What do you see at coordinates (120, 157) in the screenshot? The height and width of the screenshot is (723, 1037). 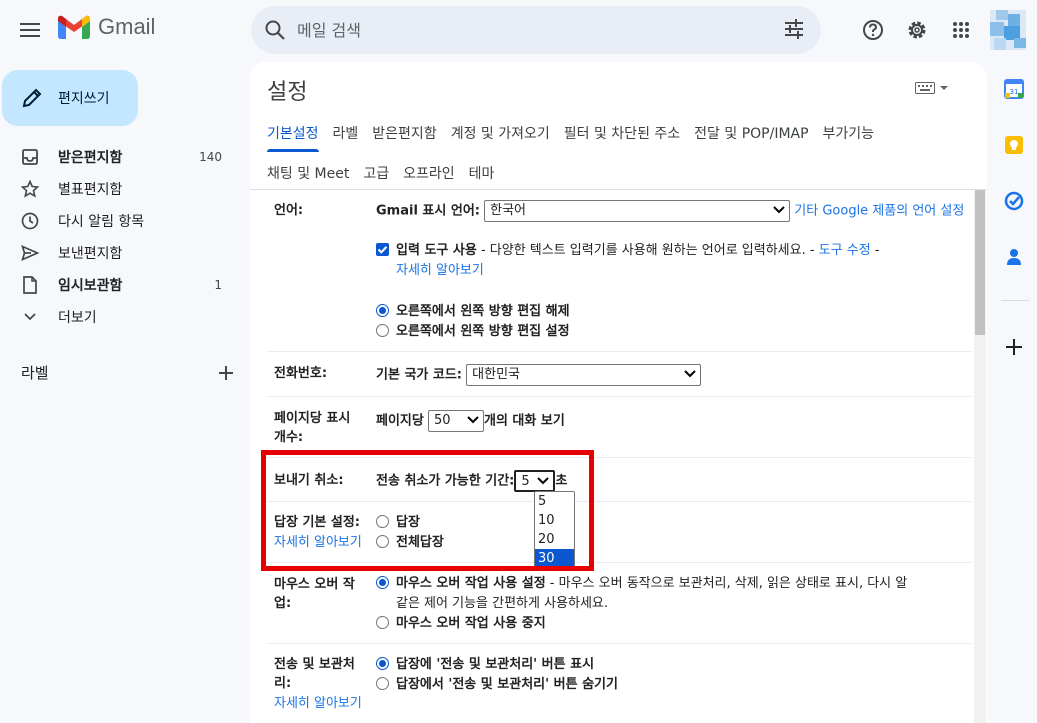 I see `sidebar-item-inbox: 받은편지함 140` at bounding box center [120, 157].